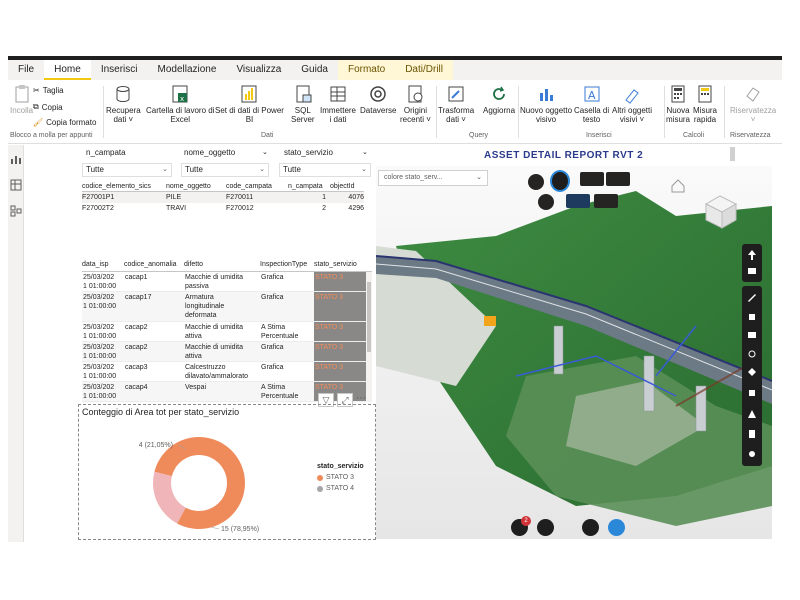  I want to click on colore-stato-dropdown: colore stato_serv... ⌄, so click(433, 178).